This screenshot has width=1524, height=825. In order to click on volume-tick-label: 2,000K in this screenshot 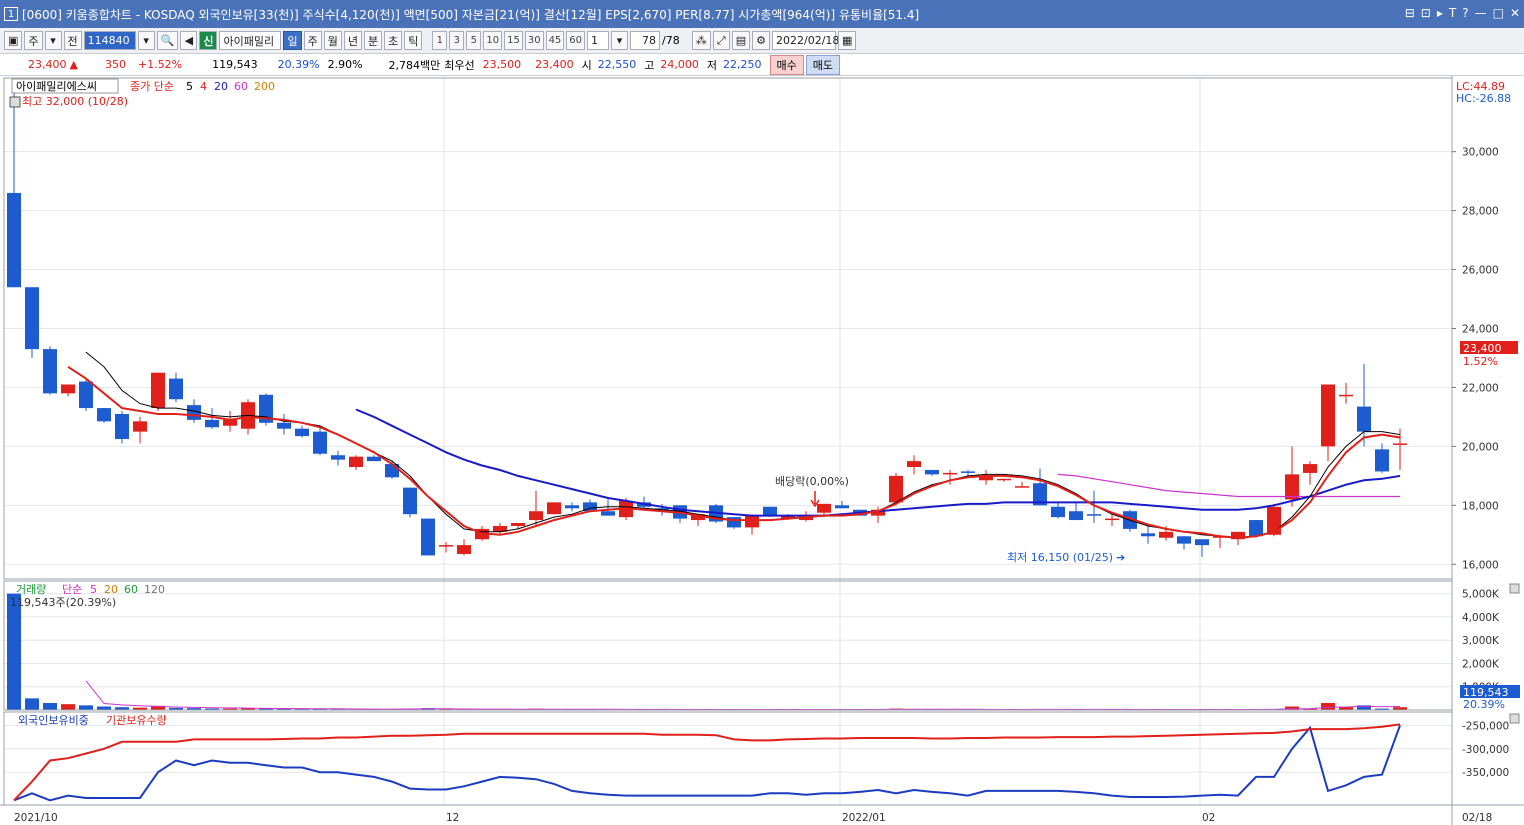, I will do `click(1481, 664)`.